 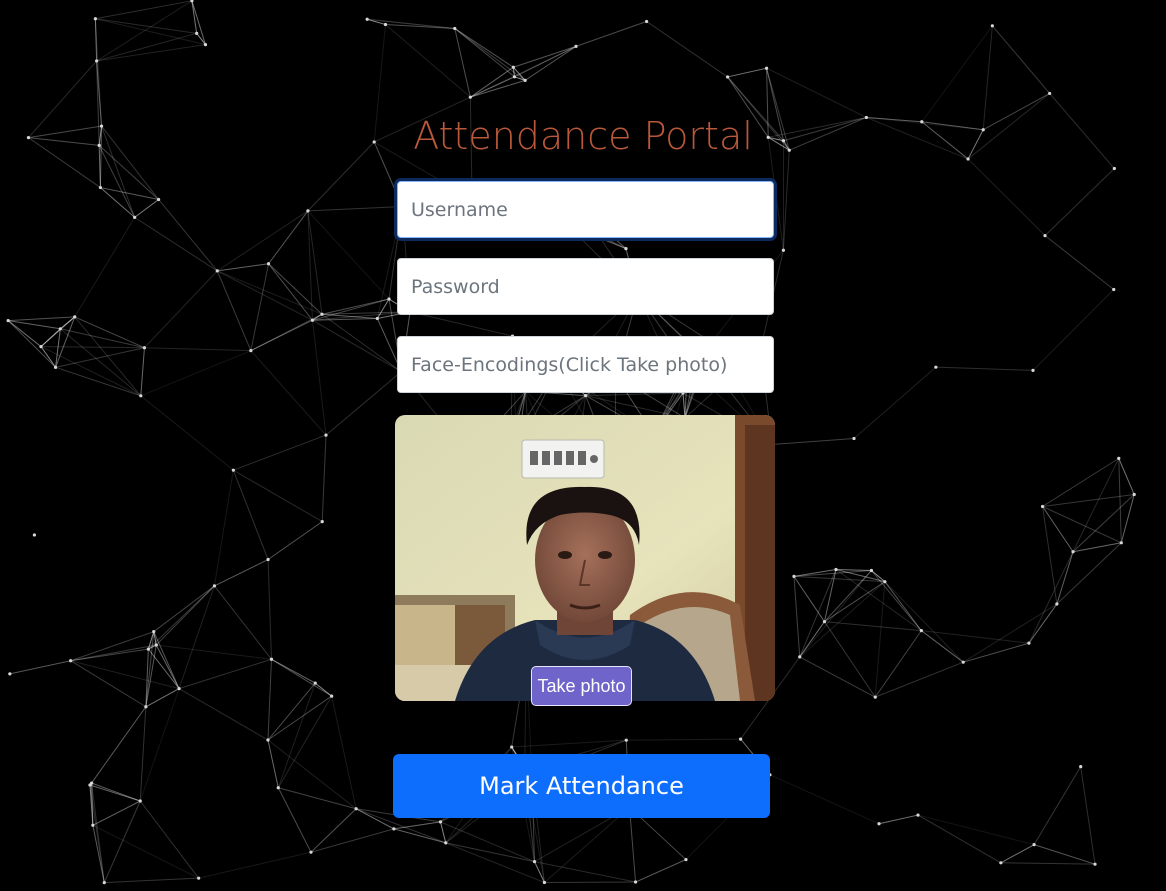 What do you see at coordinates (585, 558) in the screenshot?
I see `webcam-preview` at bounding box center [585, 558].